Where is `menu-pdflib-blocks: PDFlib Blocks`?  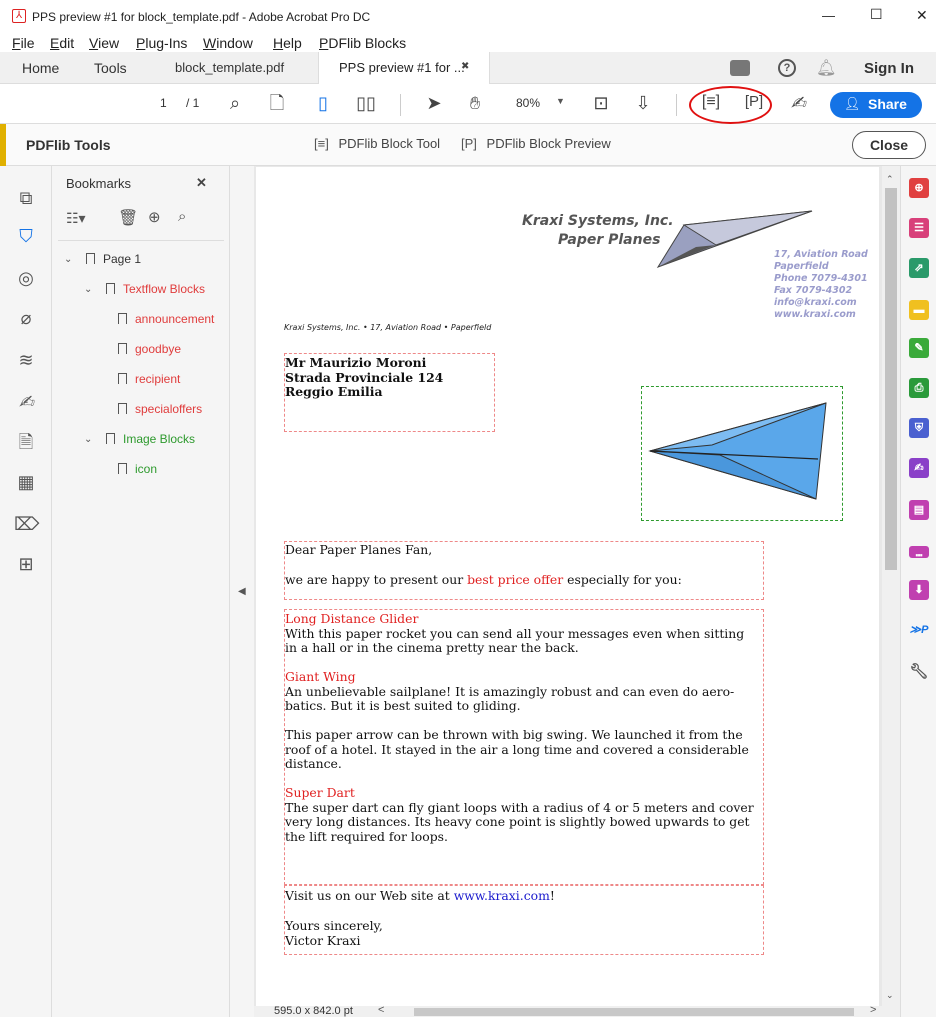 menu-pdflib-blocks: PDFlib Blocks is located at coordinates (362, 43).